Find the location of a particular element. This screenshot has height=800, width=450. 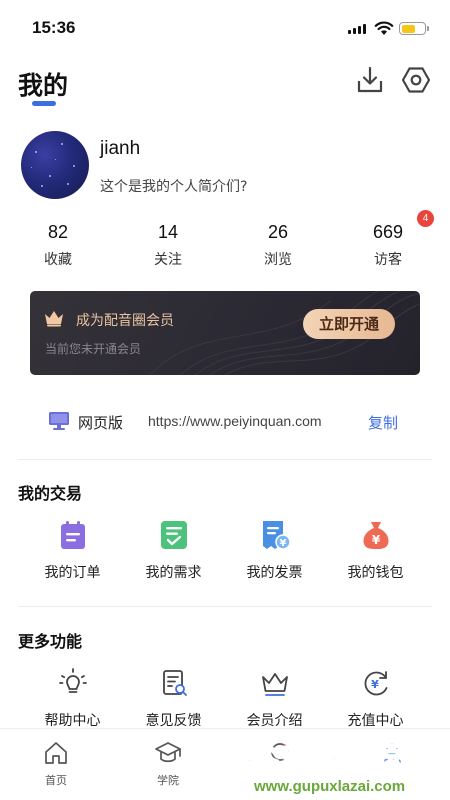

tab-academy: 学院 is located at coordinates (168, 764).